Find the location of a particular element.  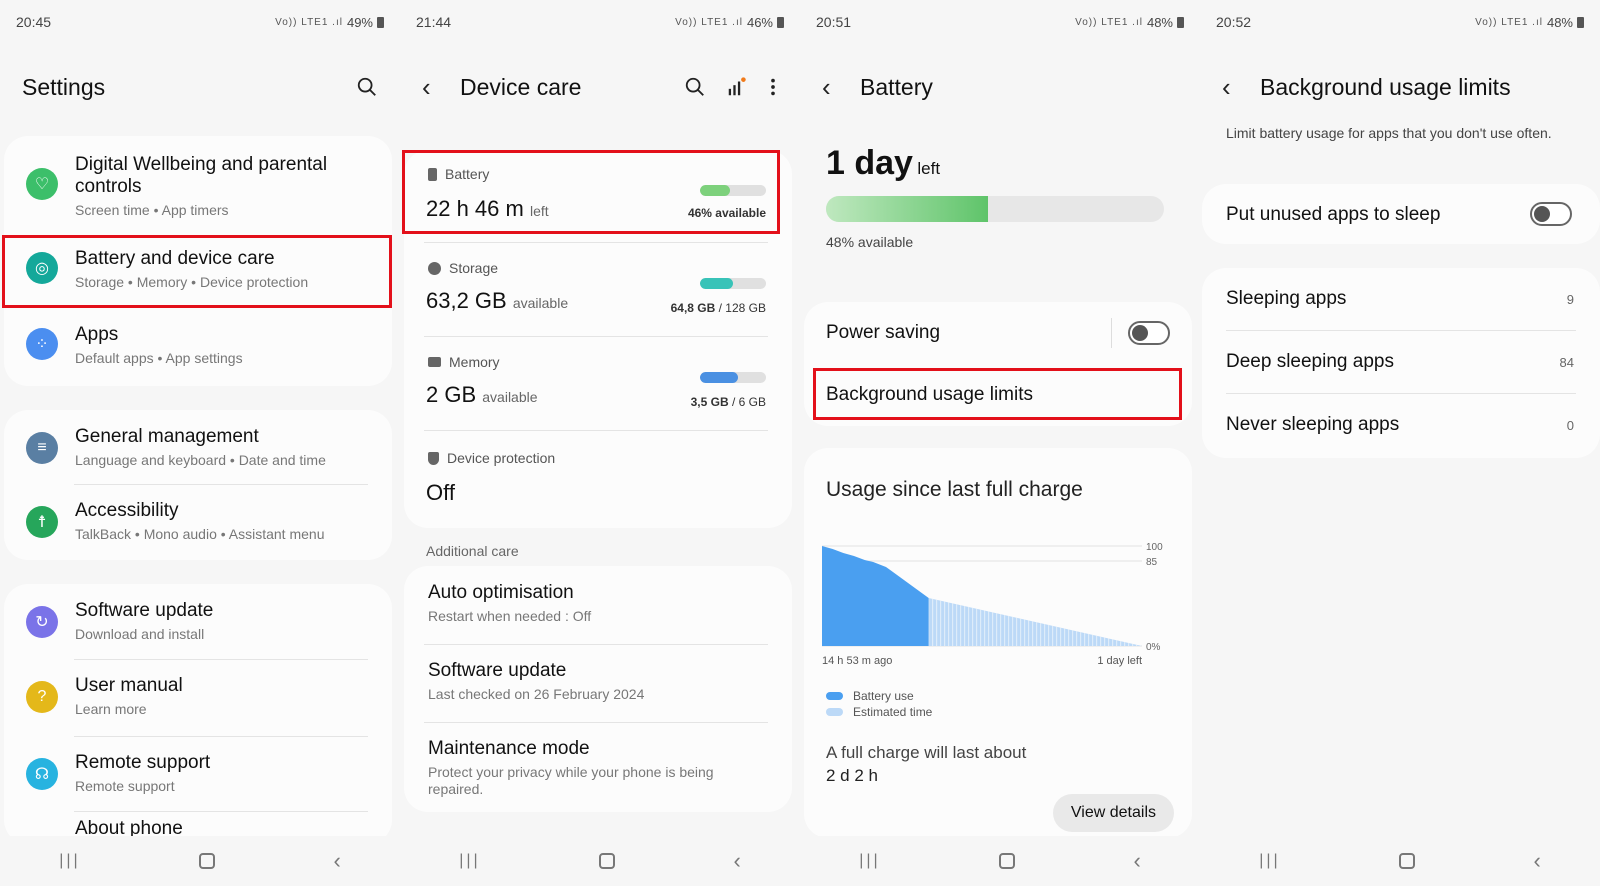

battery-percent: 48% is located at coordinates (1159, 22).